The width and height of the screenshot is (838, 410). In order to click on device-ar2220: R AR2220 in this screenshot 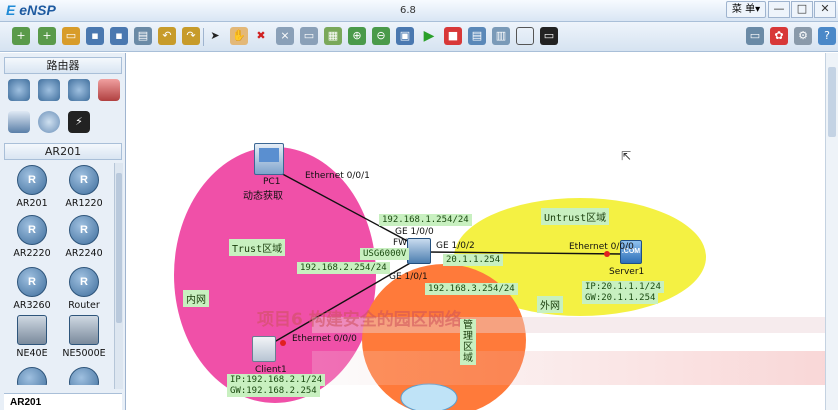, I will do `click(32, 237)`.